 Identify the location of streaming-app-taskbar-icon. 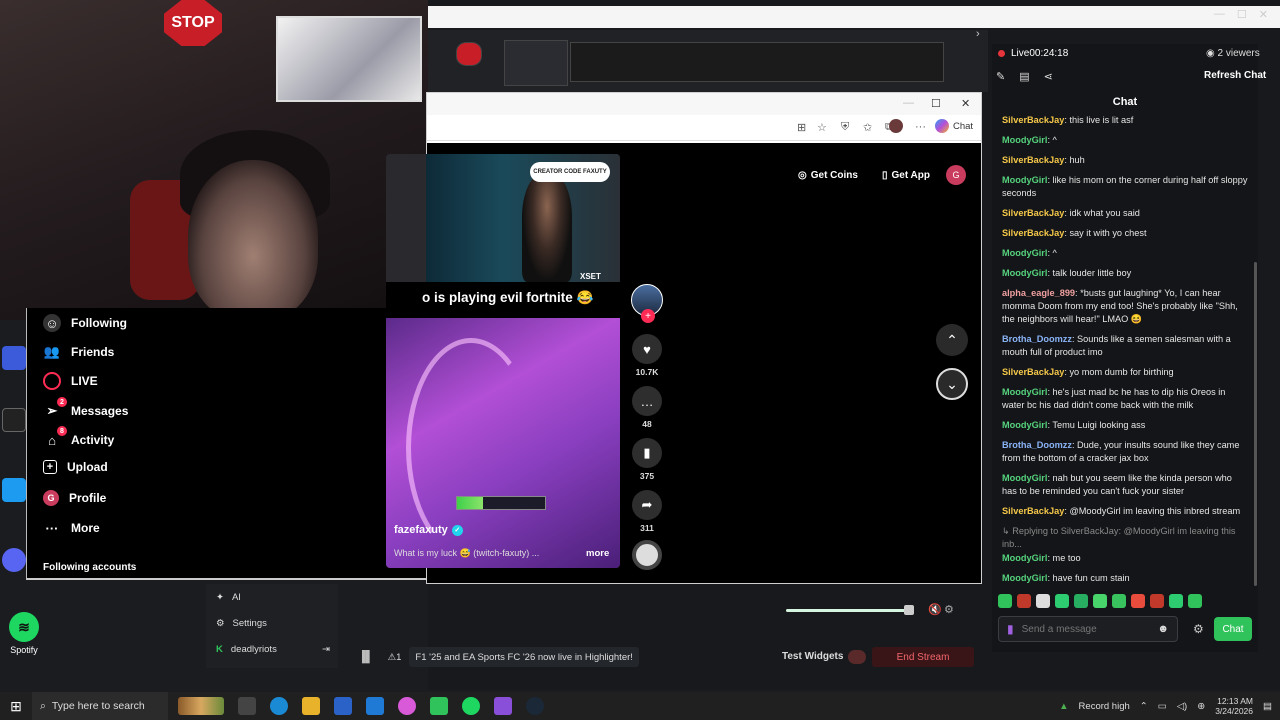
(503, 706).